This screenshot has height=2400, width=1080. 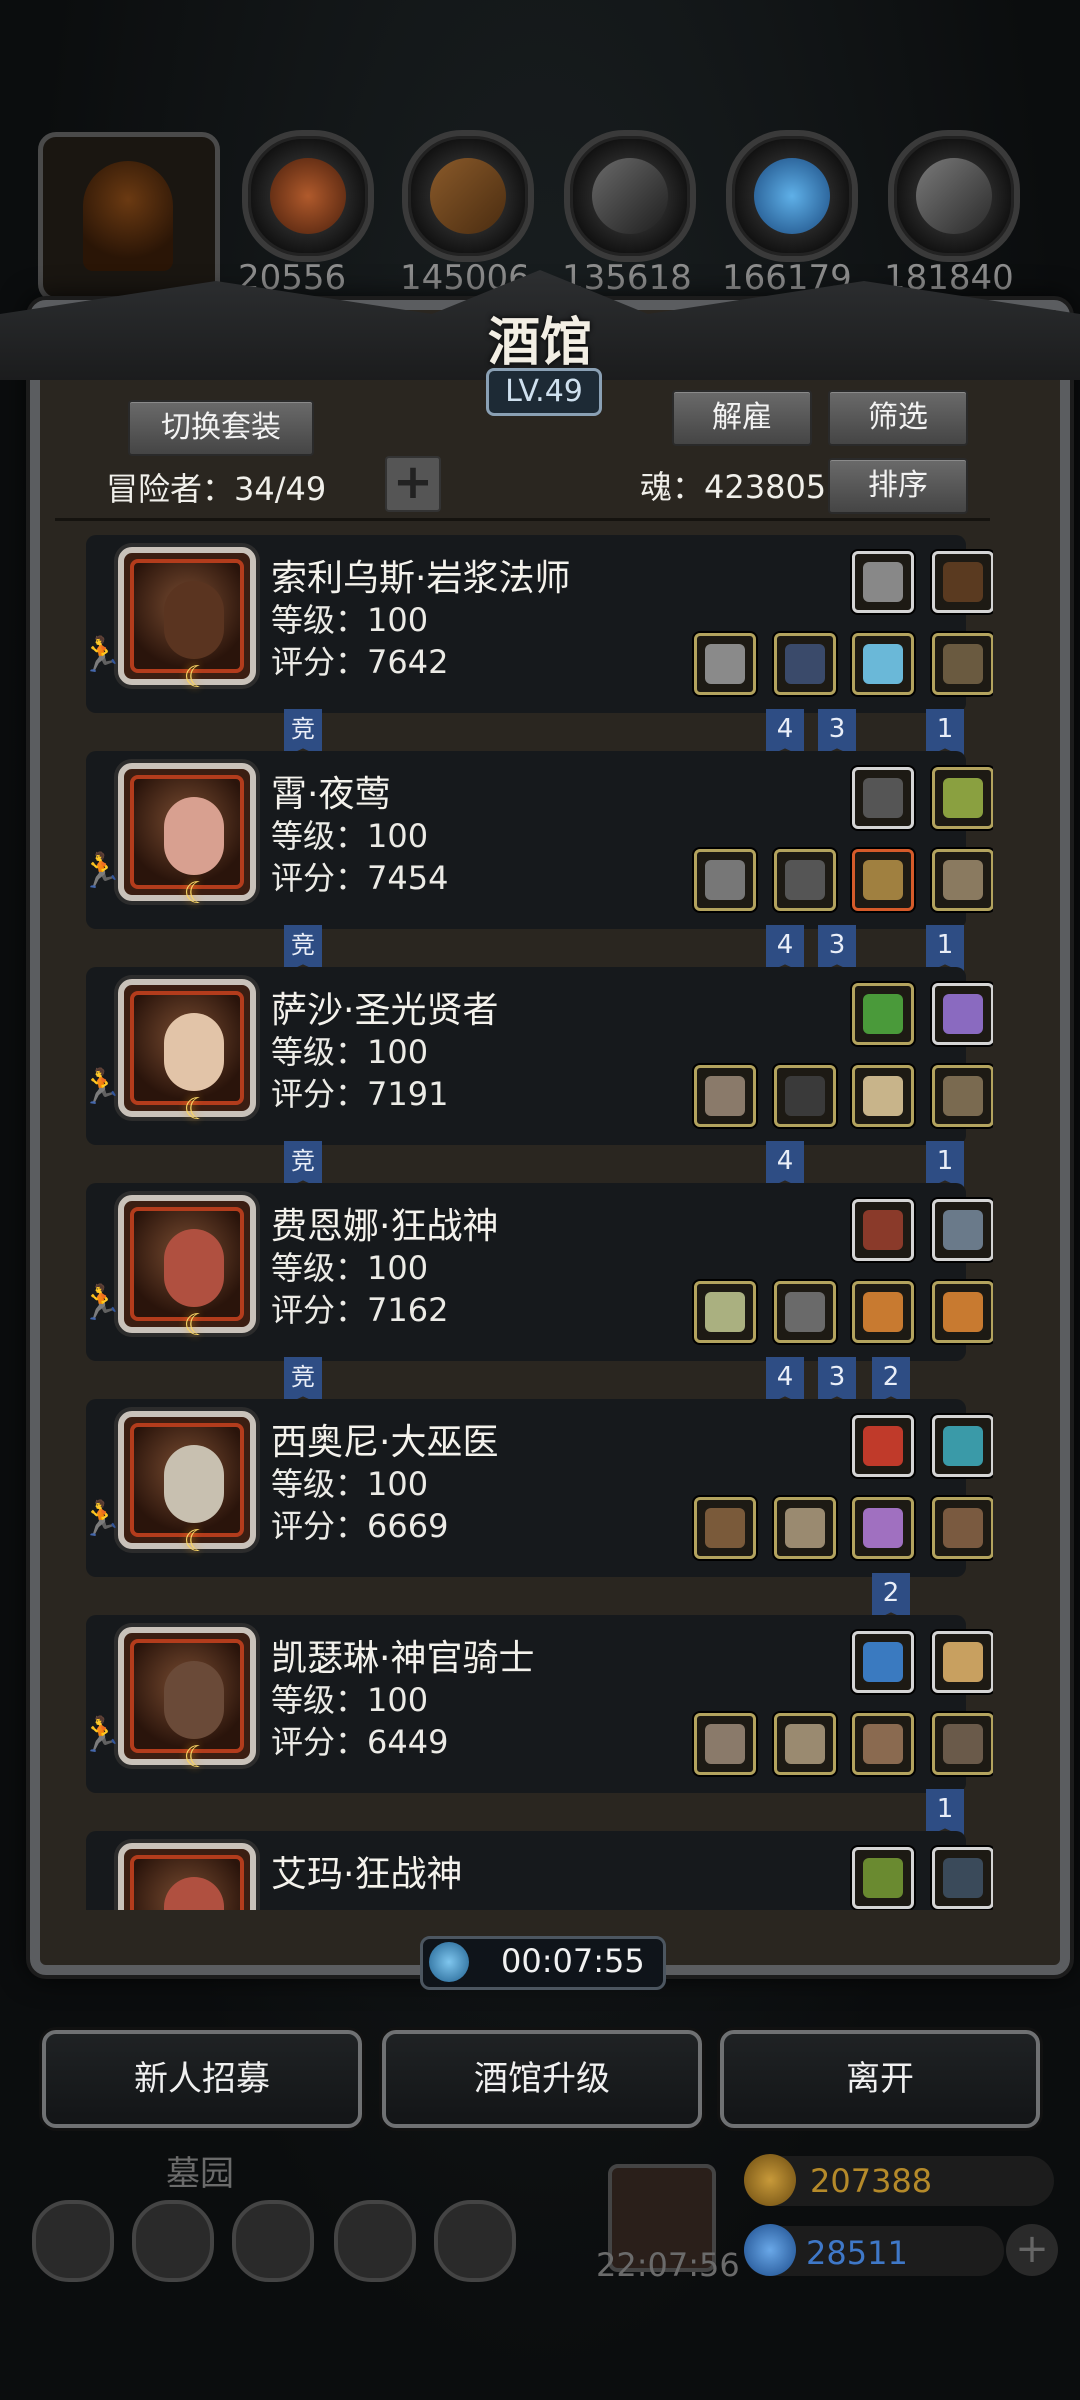 What do you see at coordinates (375, 2241) in the screenshot?
I see `mail-icon` at bounding box center [375, 2241].